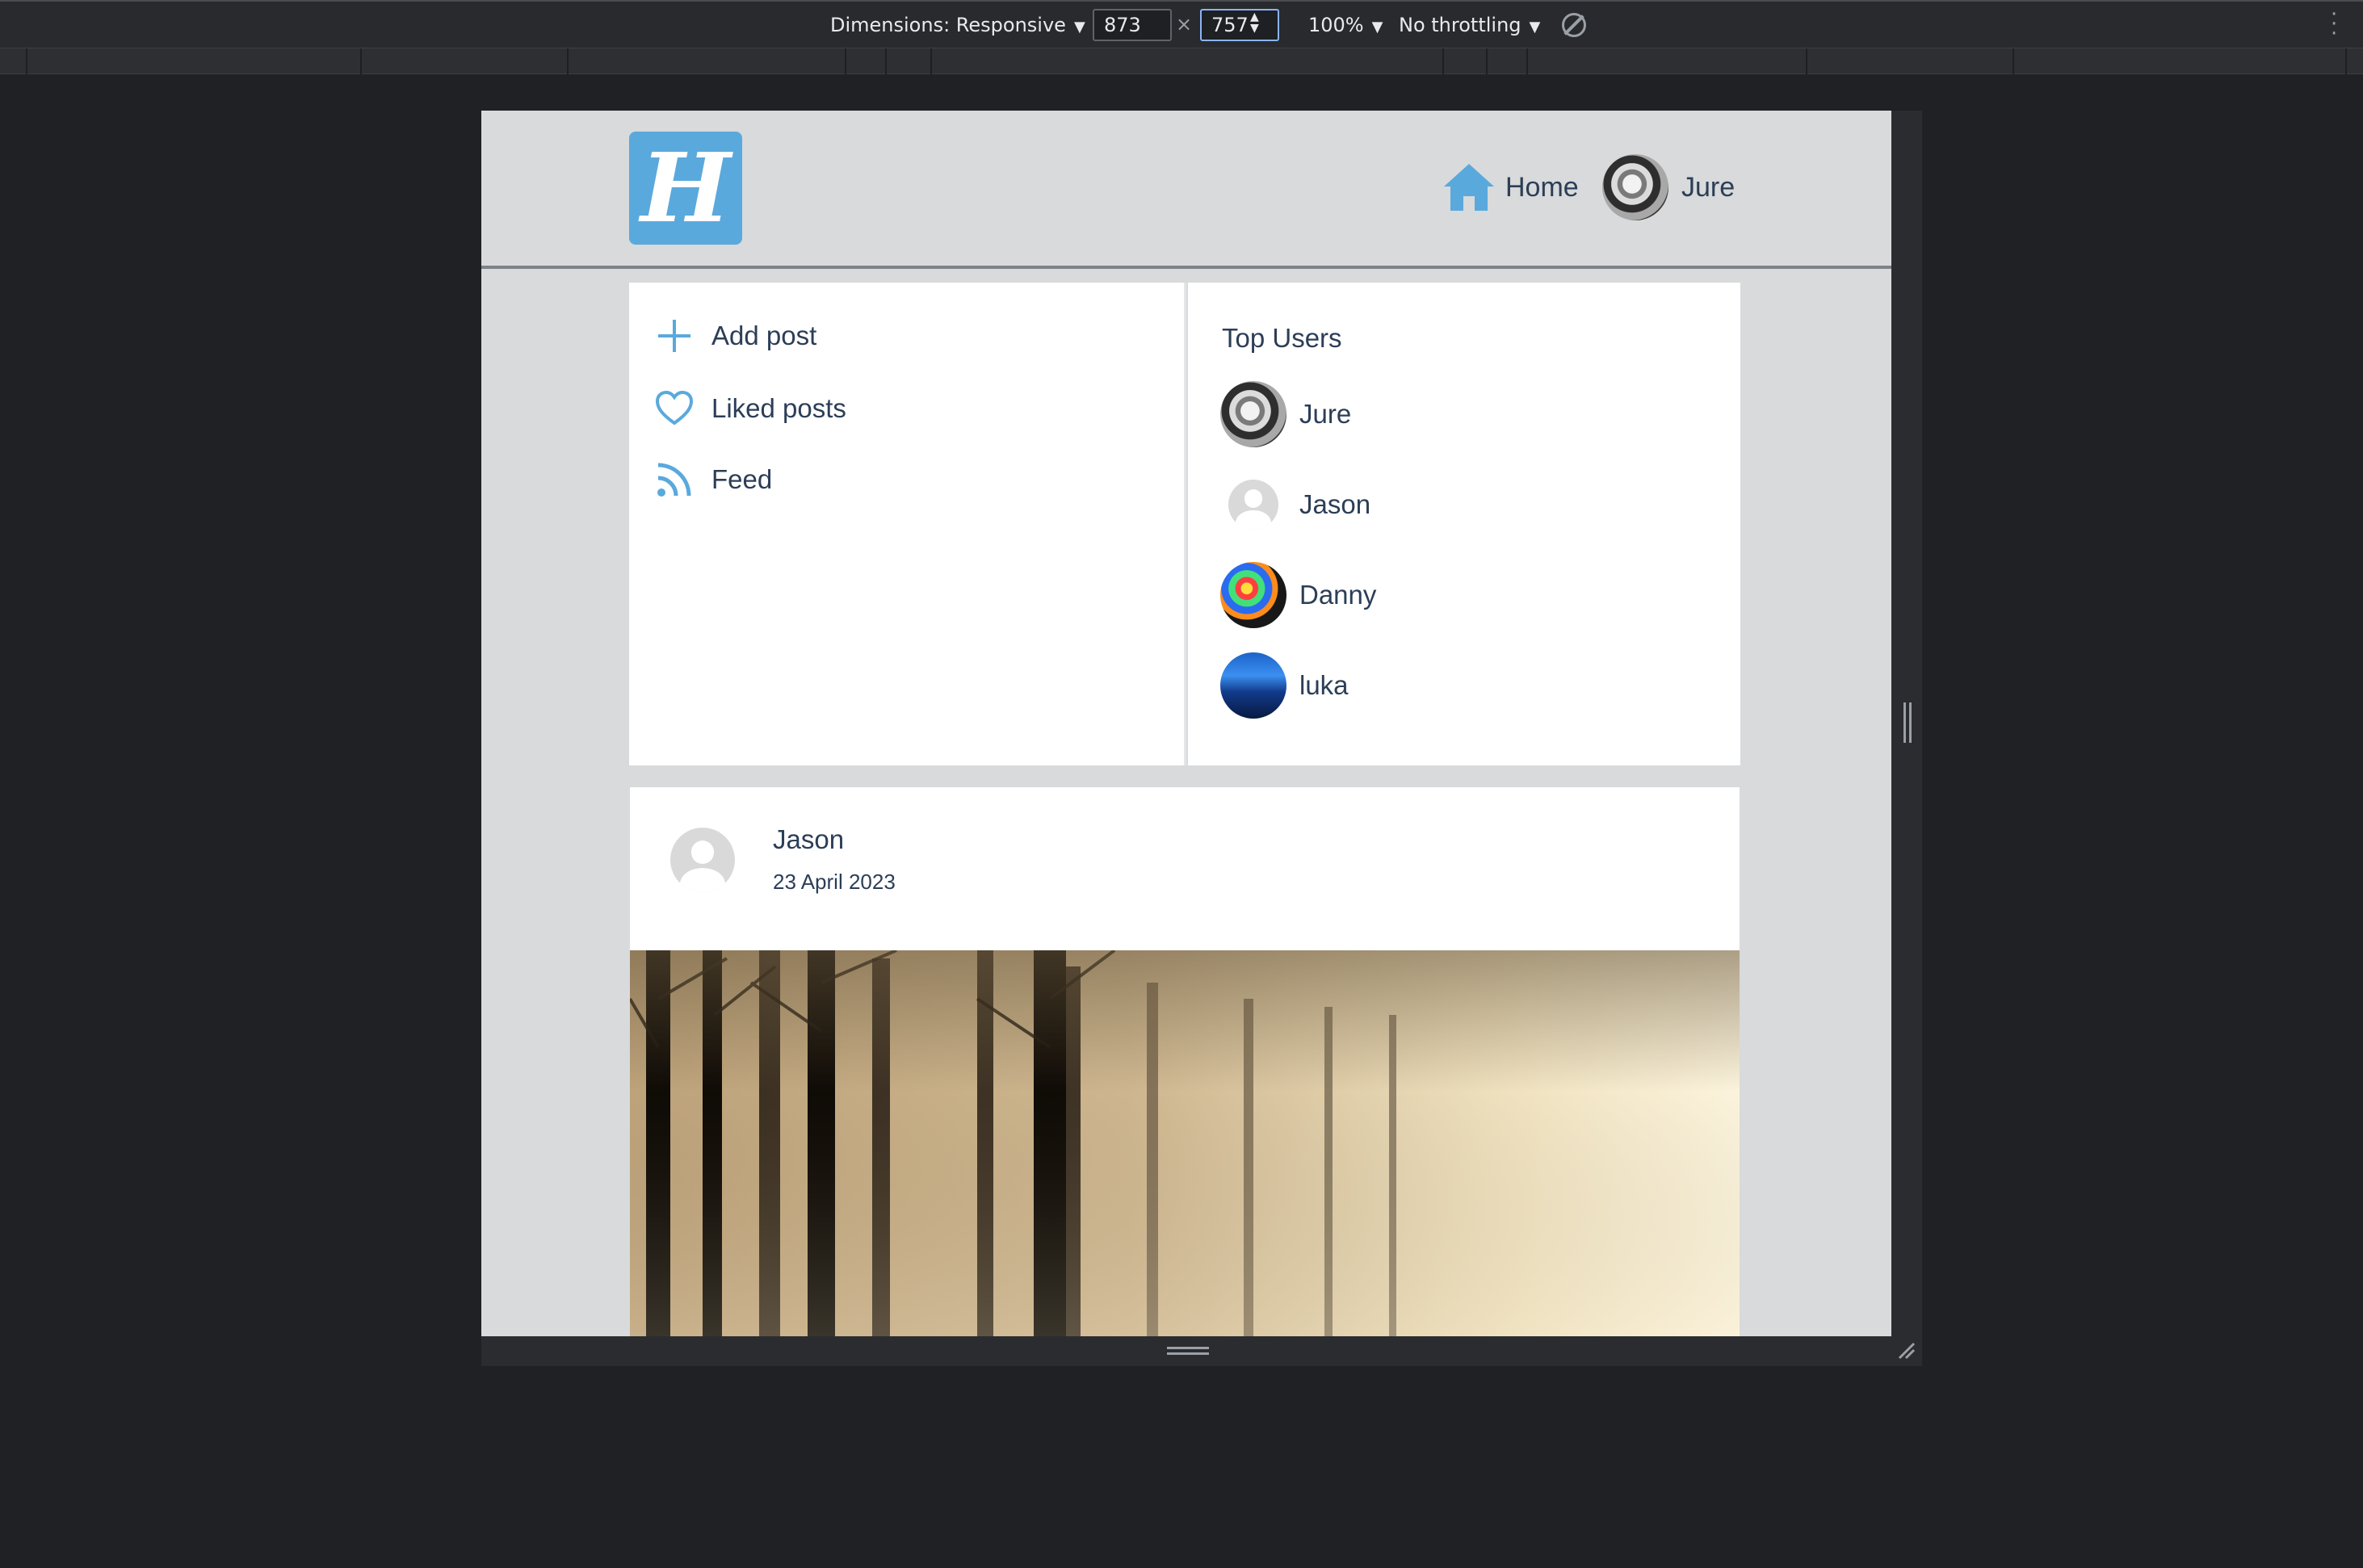 The width and height of the screenshot is (2363, 1568). What do you see at coordinates (1336, 25) in the screenshot?
I see `zoom-label: 100%` at bounding box center [1336, 25].